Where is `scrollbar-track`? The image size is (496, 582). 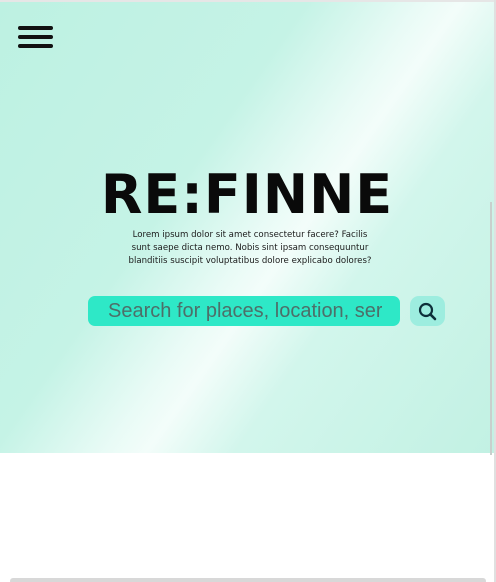 scrollbar-track is located at coordinates (491, 328).